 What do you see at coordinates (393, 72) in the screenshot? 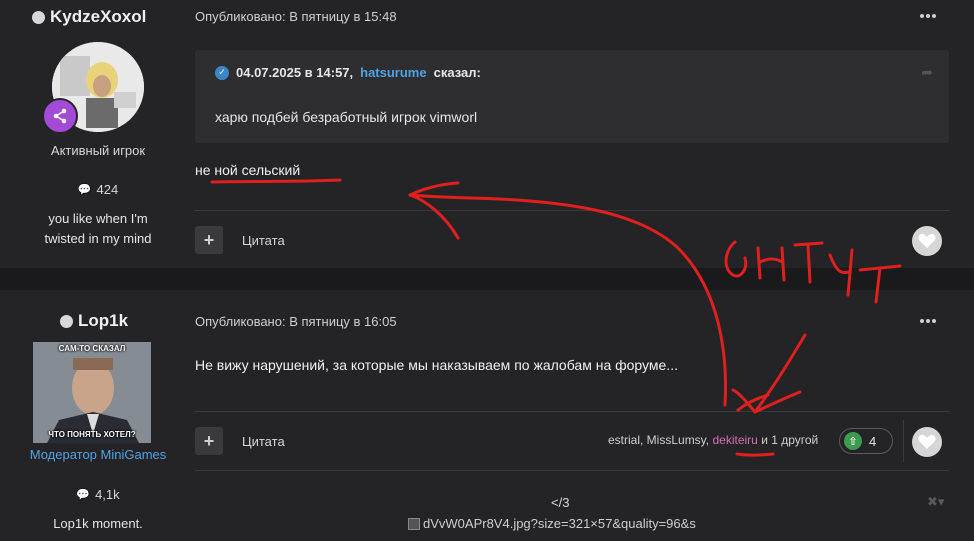
I see `quote-author-link: hatsurume` at bounding box center [393, 72].